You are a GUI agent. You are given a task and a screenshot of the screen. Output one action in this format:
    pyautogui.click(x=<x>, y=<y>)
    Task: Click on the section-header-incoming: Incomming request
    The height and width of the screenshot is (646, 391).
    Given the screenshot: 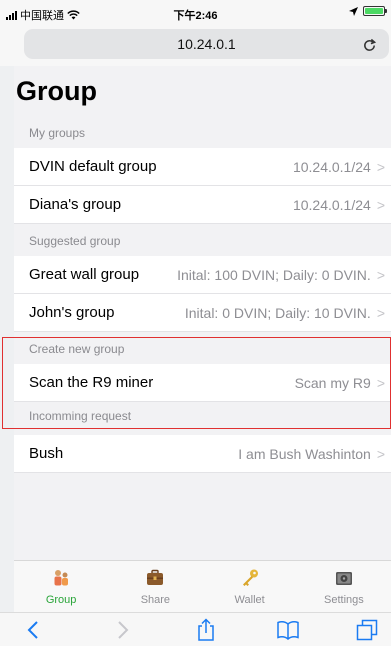 What is the action you would take?
    pyautogui.click(x=202, y=416)
    